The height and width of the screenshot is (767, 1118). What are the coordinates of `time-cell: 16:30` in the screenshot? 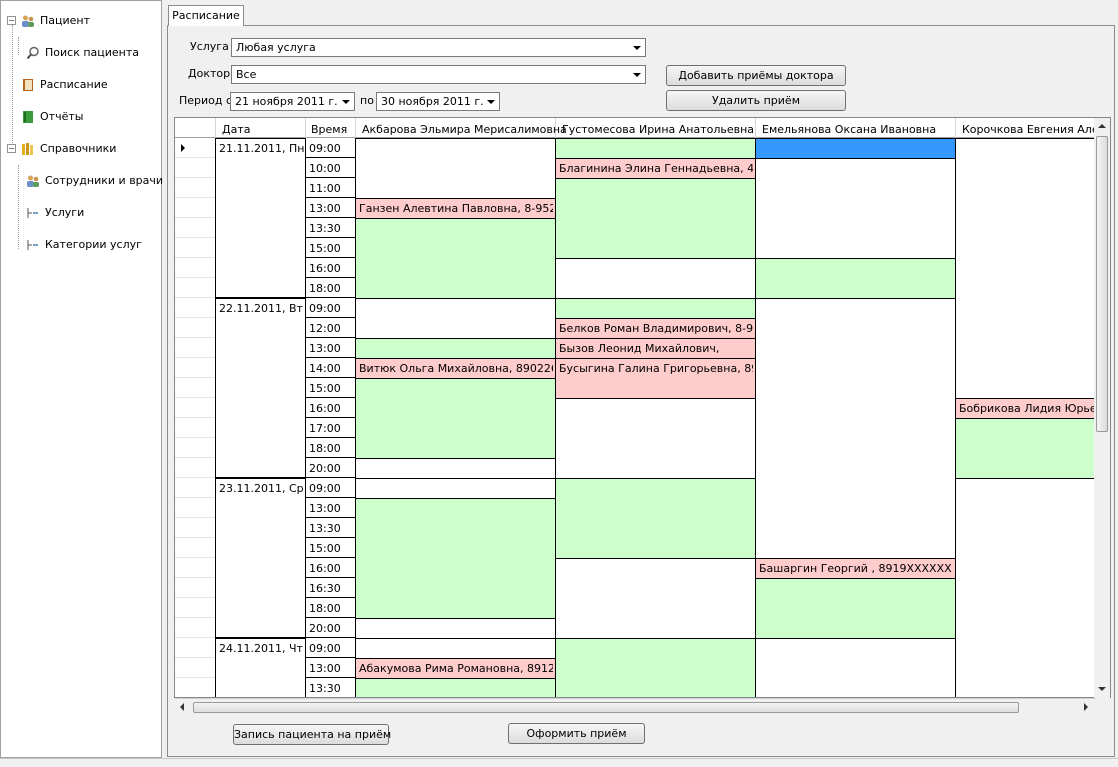 It's located at (325, 588).